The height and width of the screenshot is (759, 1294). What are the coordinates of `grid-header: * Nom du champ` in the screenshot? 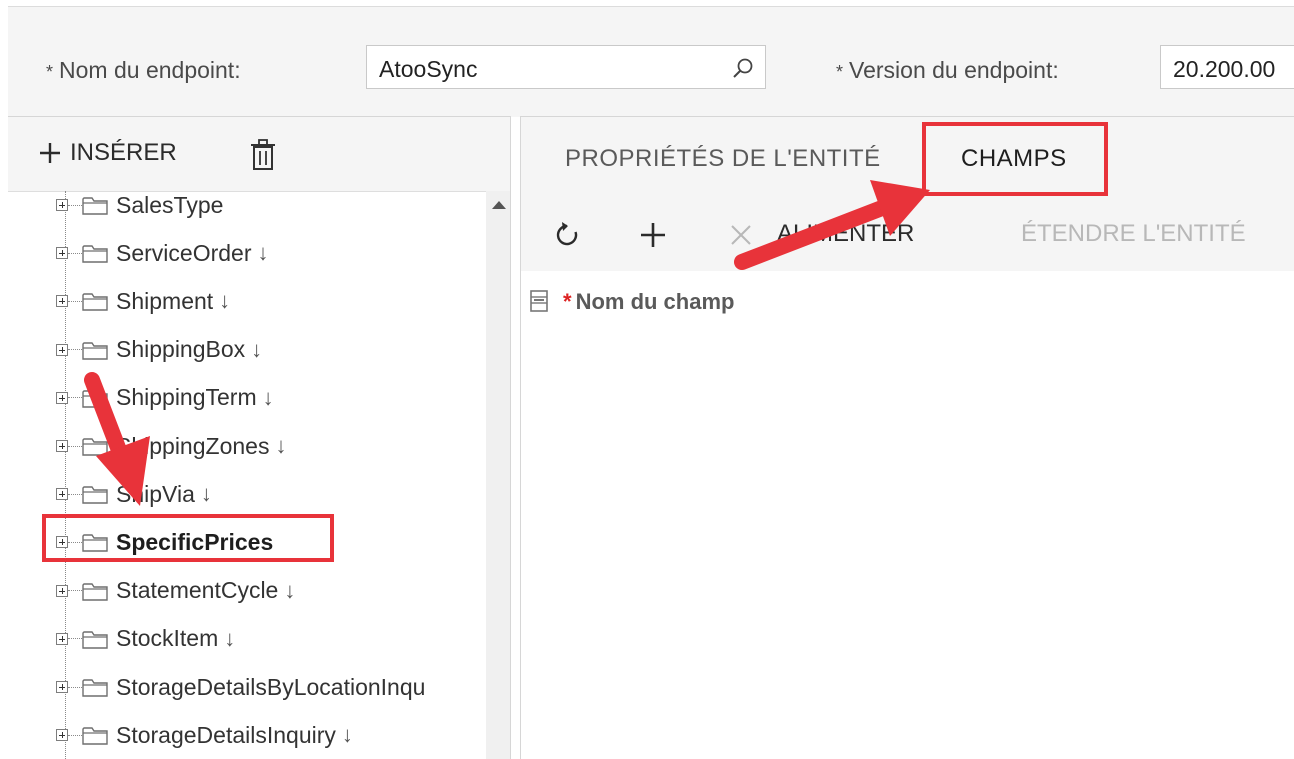 It's located at (907, 301).